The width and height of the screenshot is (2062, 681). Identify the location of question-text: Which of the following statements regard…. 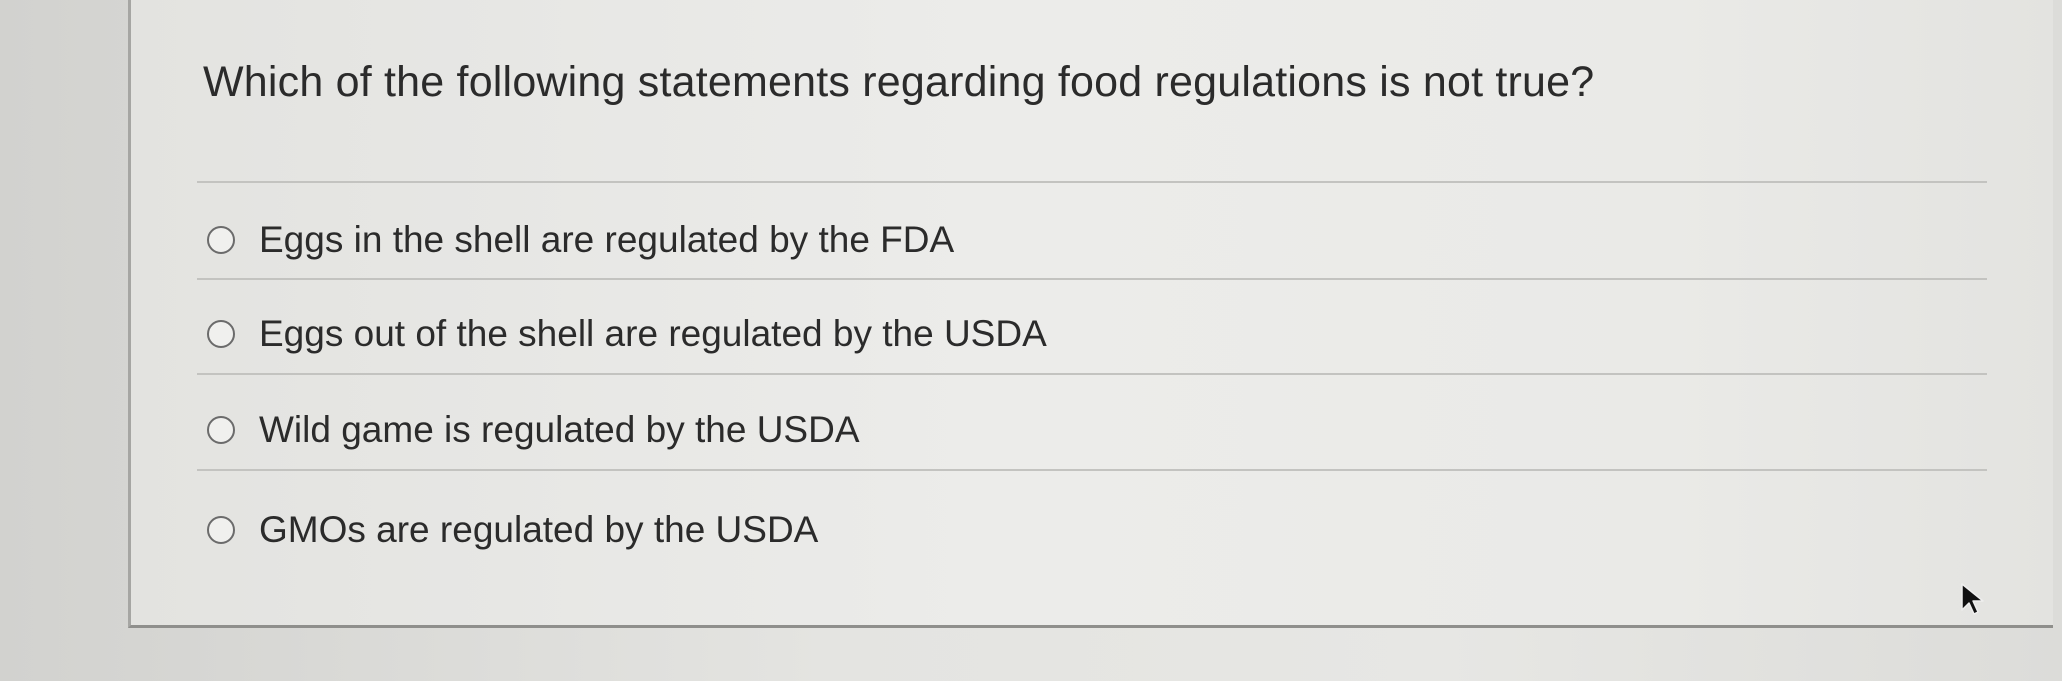
(899, 82).